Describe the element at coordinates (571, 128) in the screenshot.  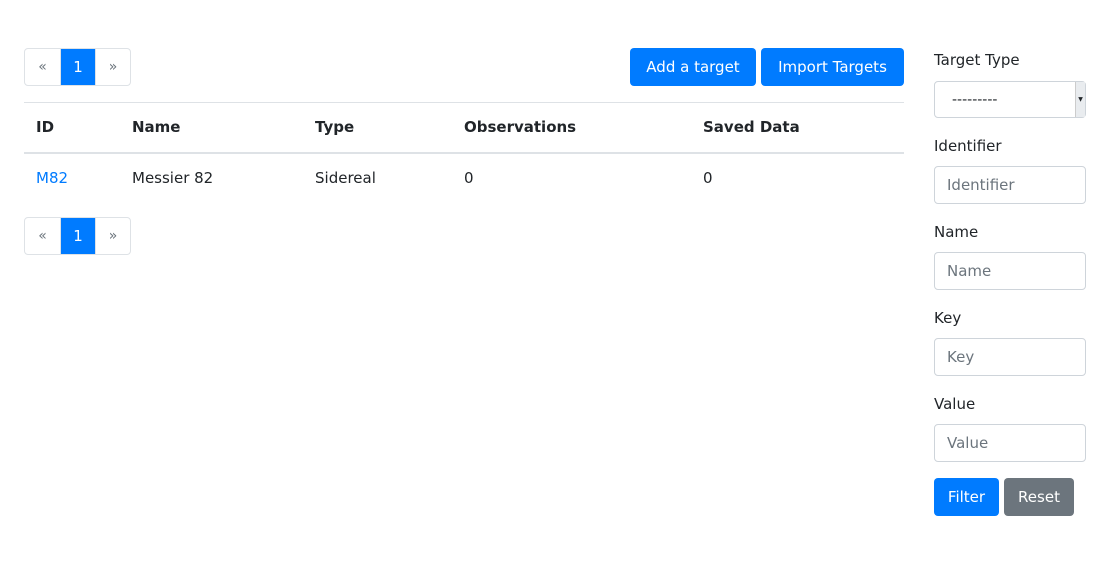
I see `header-observations: Observations` at that location.